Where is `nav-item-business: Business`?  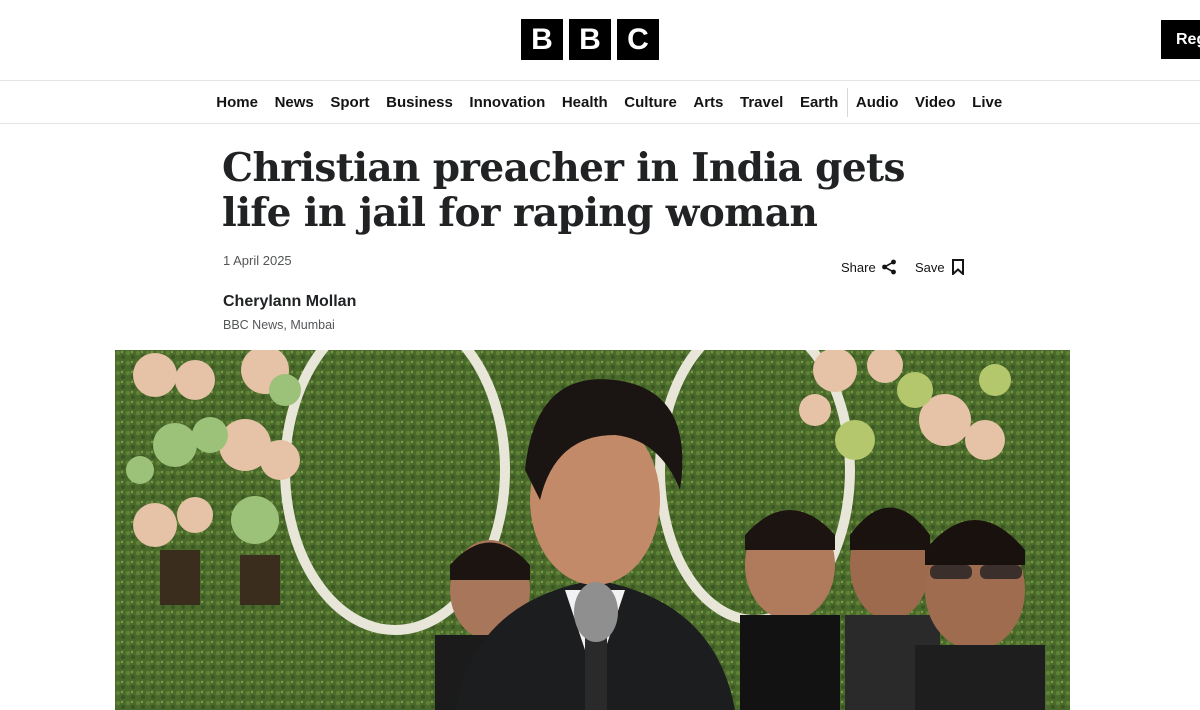
nav-item-business: Business is located at coordinates (419, 102).